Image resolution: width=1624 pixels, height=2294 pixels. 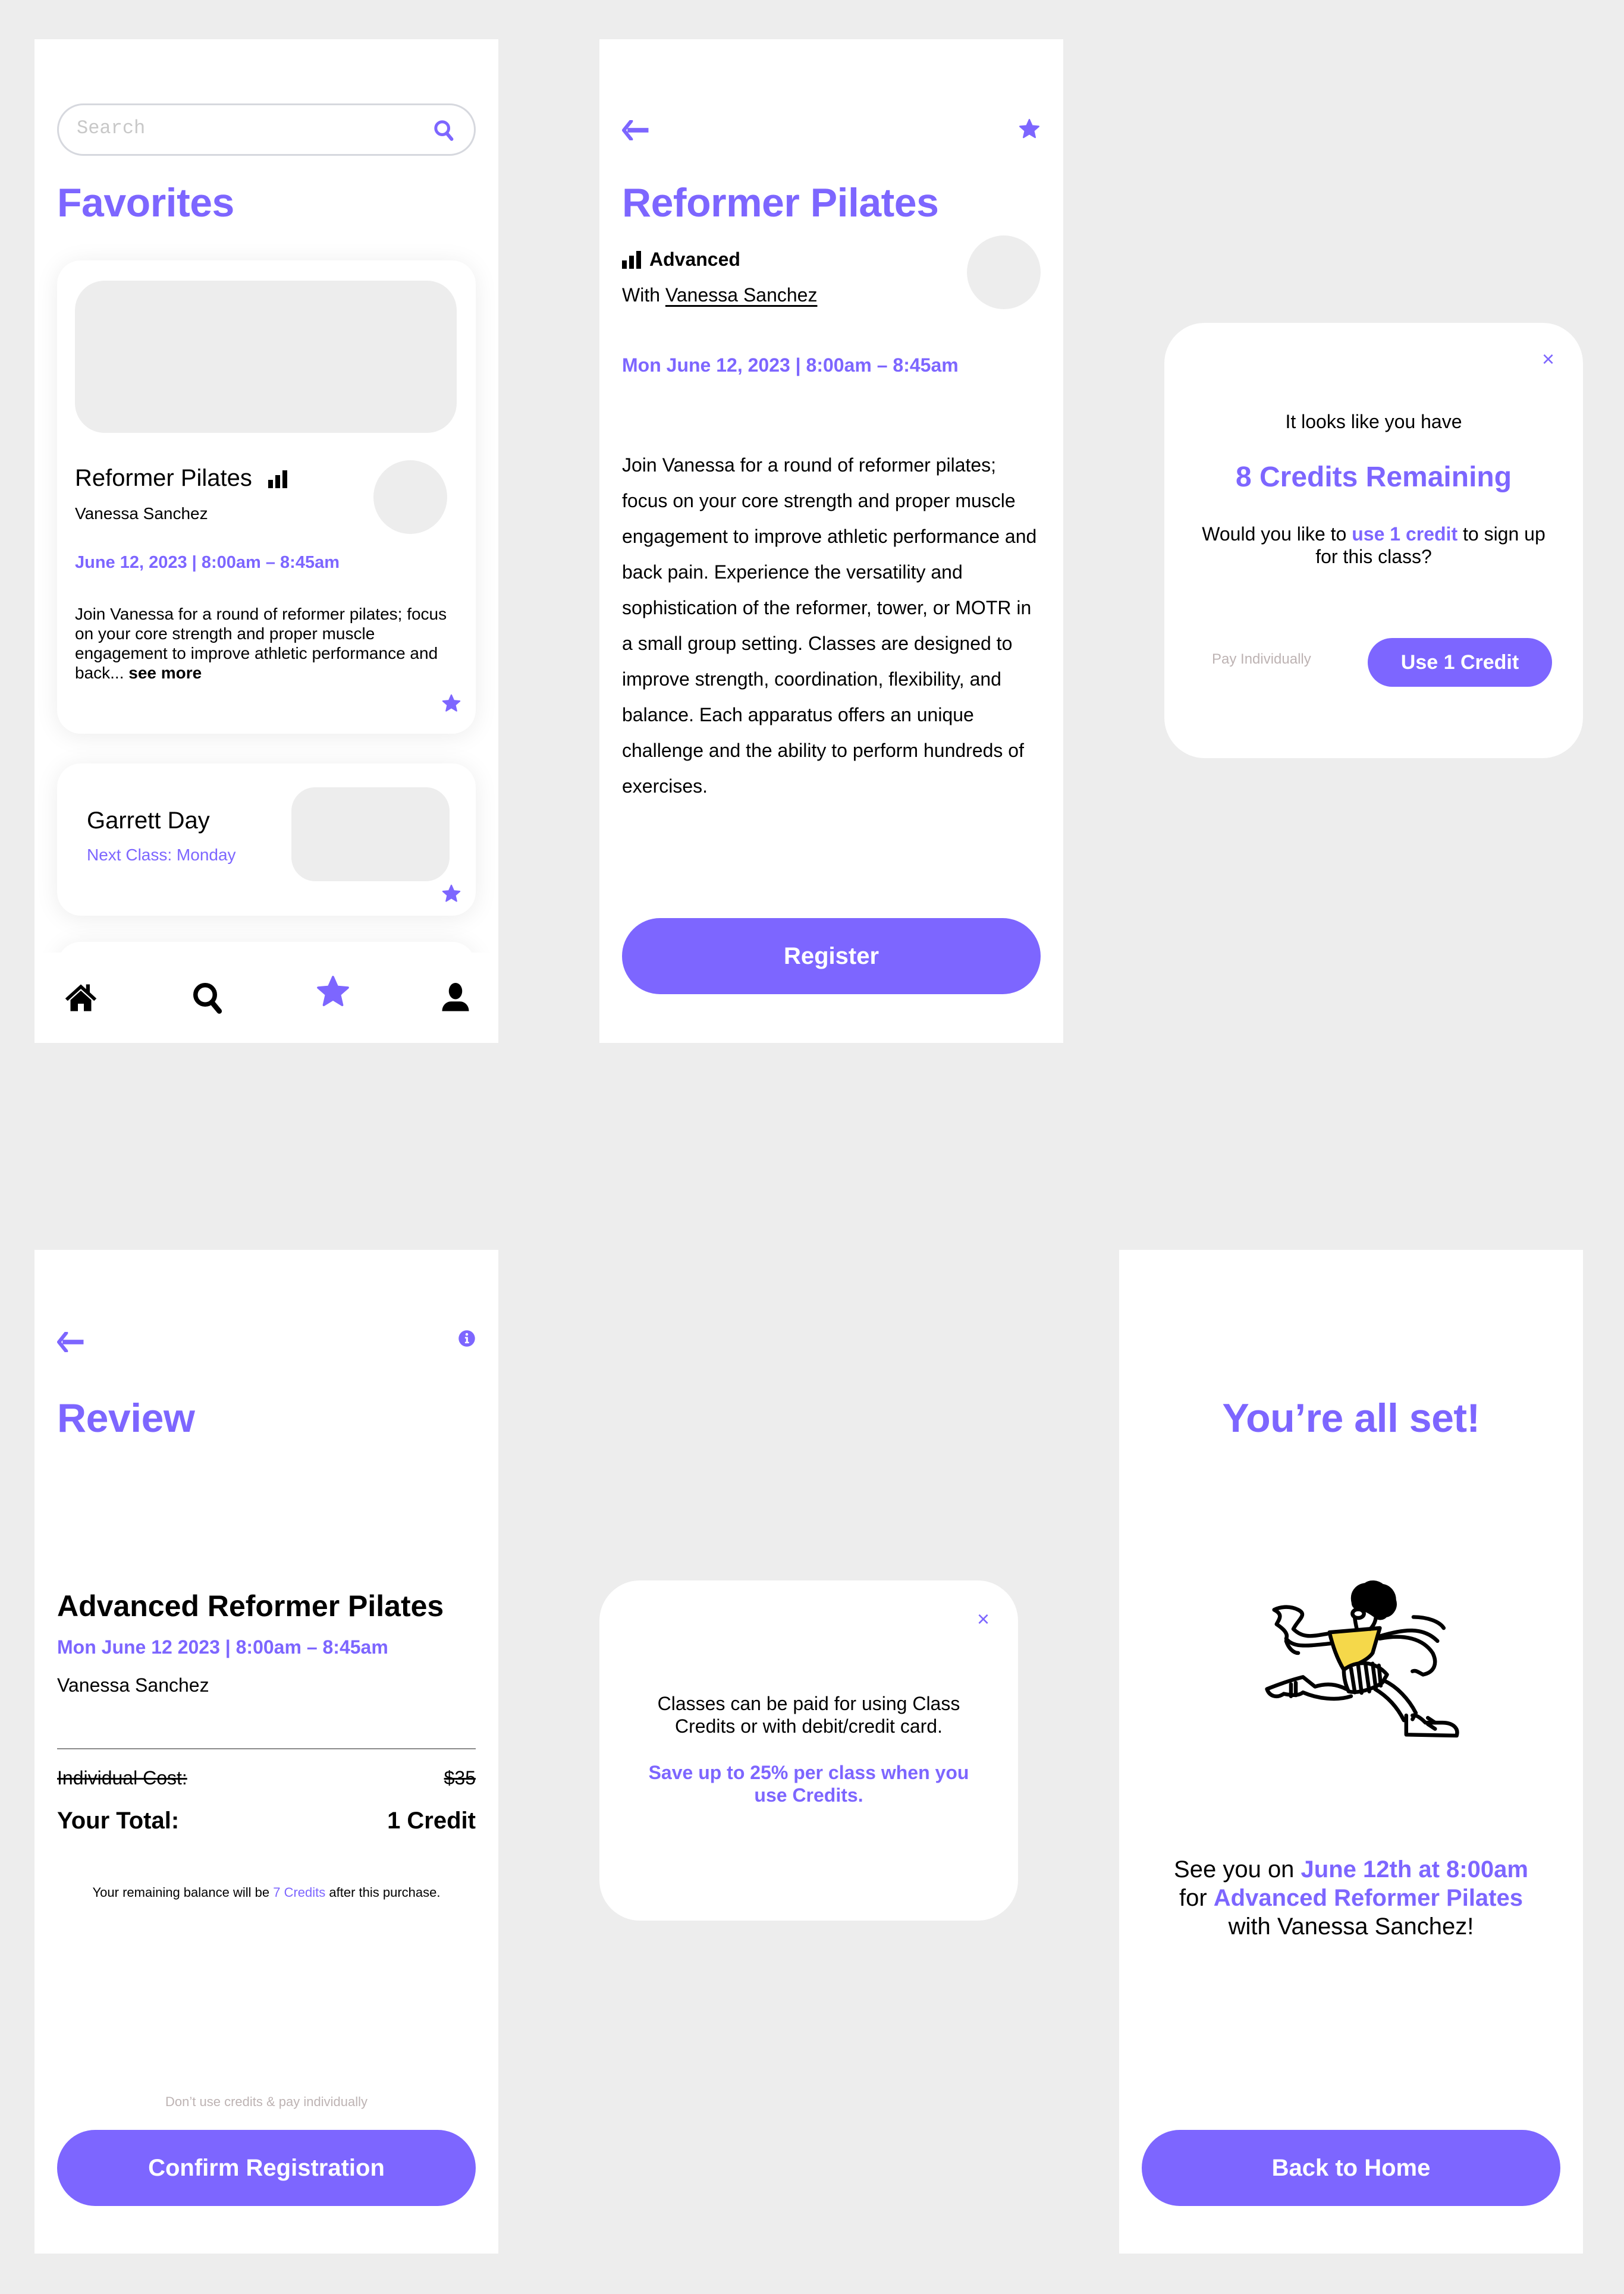 I want to click on instructor-line: With Vanessa Sanchez, so click(x=720, y=295).